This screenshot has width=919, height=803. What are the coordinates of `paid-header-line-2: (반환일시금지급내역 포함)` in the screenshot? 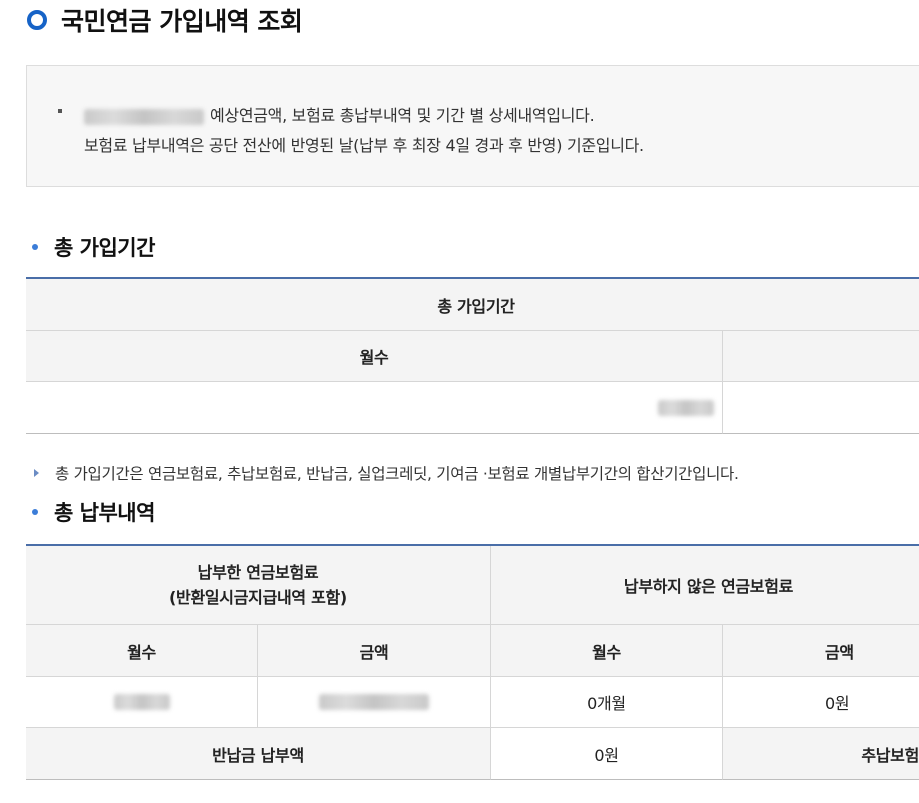 It's located at (258, 597).